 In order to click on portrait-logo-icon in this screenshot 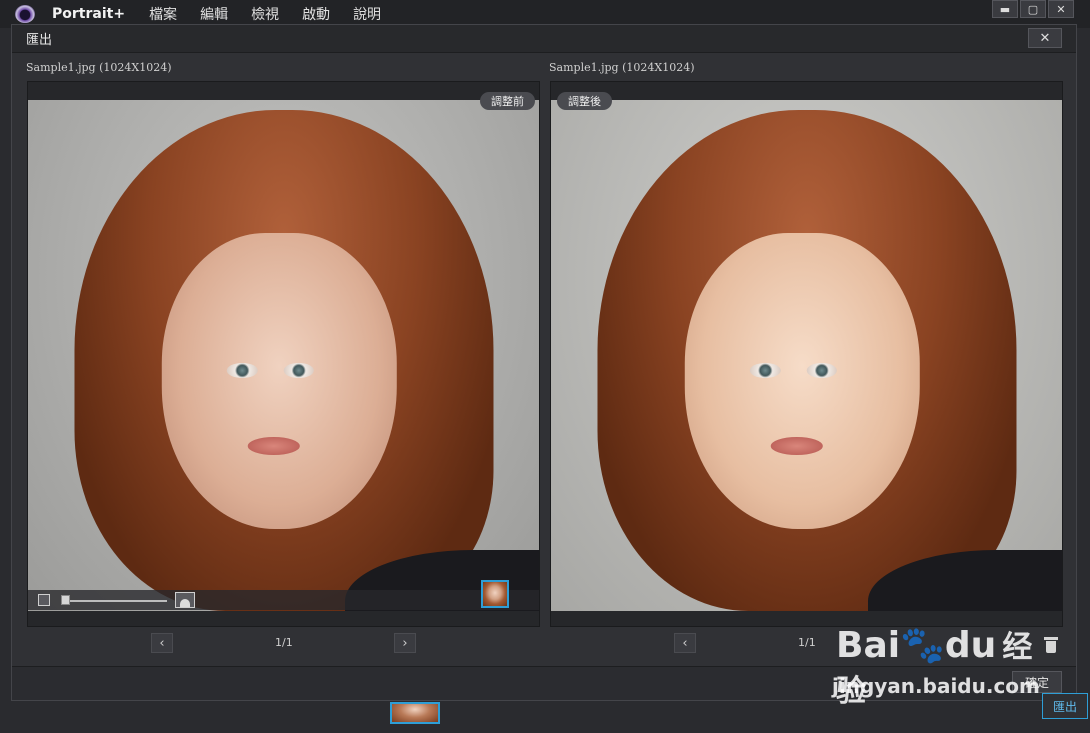, I will do `click(25, 14)`.